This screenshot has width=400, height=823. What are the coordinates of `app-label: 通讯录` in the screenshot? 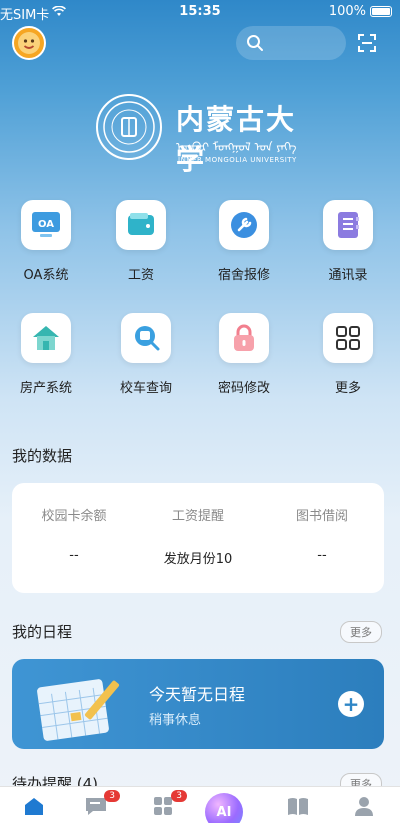 It's located at (348, 275).